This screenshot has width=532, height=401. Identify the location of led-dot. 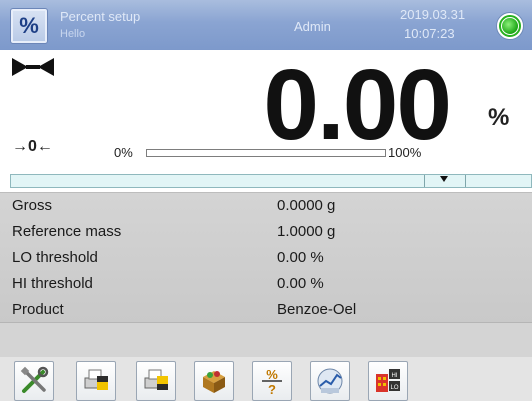
(510, 26).